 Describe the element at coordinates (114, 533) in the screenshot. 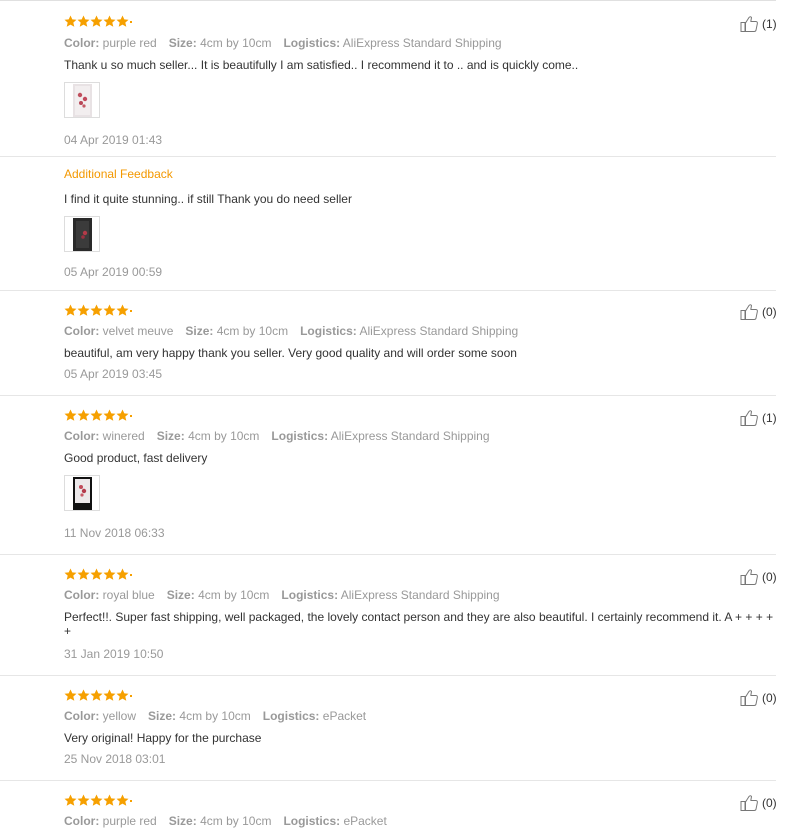

I see `review-date: 11 Nov 2018 06:33` at that location.